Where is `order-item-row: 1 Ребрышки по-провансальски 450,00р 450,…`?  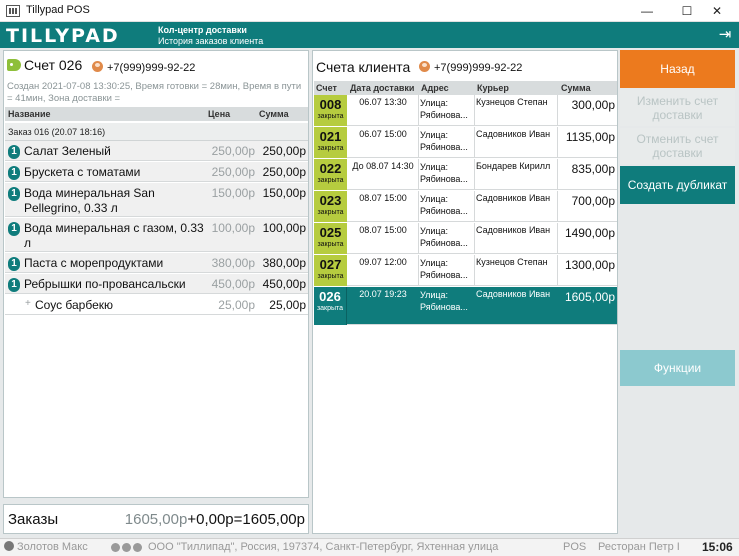
order-item-row: 1 Ребрышки по-провансальски 450,00р 450,… is located at coordinates (156, 284).